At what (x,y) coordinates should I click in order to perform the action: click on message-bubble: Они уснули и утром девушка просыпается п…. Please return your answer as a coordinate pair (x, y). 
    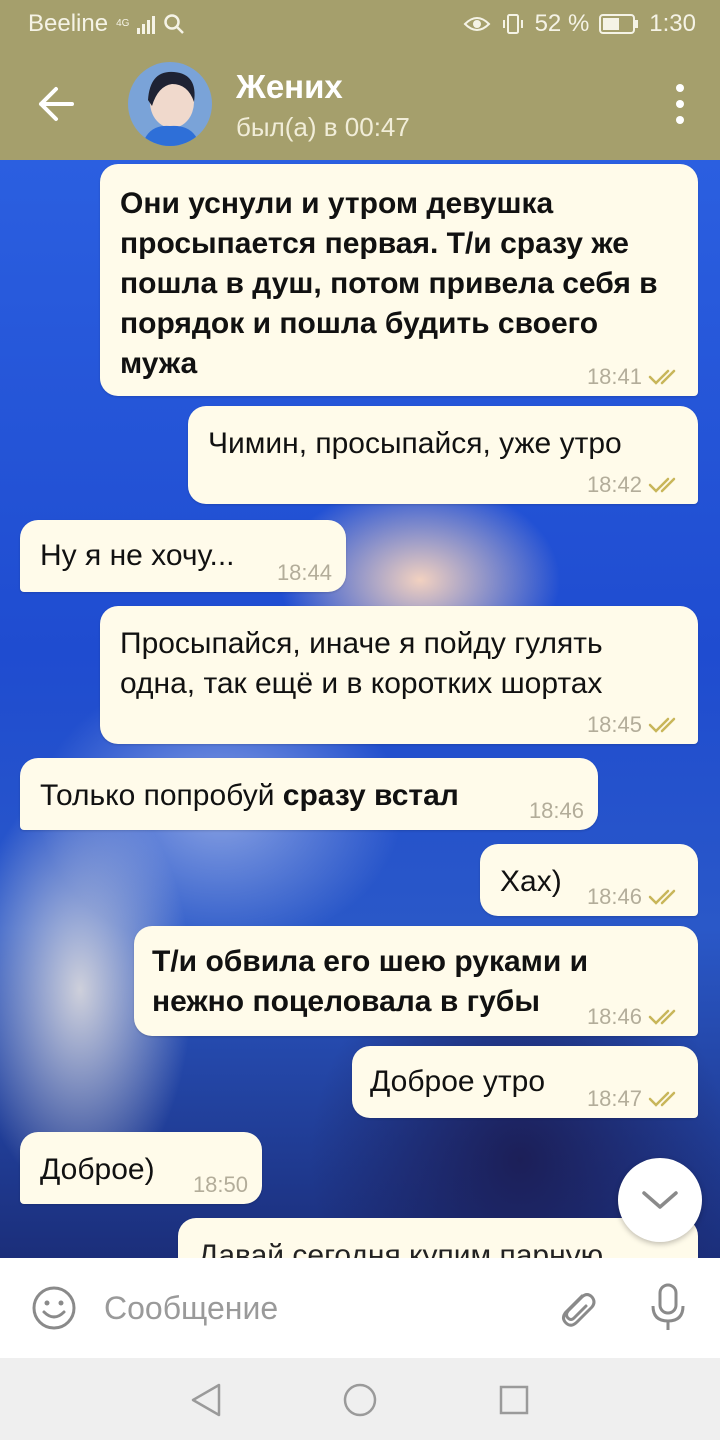
    Looking at the image, I should click on (399, 280).